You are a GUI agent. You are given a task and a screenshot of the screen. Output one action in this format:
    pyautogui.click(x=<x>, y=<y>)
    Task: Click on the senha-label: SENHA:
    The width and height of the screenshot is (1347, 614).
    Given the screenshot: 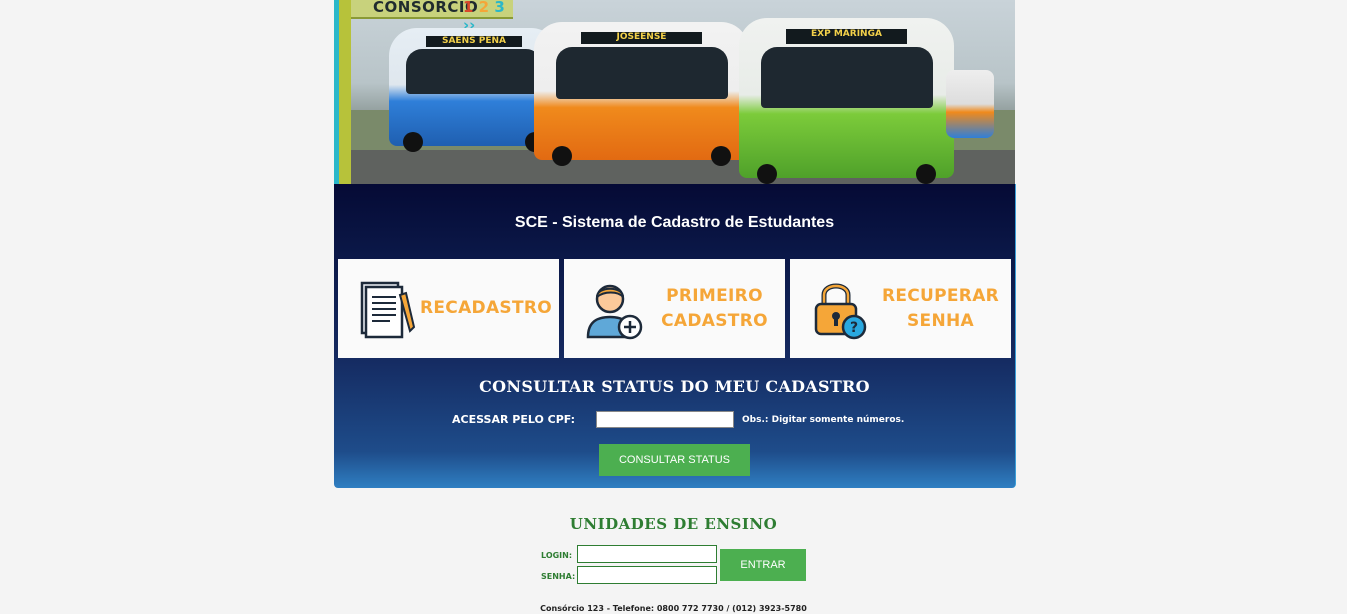 What is the action you would take?
    pyautogui.click(x=558, y=576)
    